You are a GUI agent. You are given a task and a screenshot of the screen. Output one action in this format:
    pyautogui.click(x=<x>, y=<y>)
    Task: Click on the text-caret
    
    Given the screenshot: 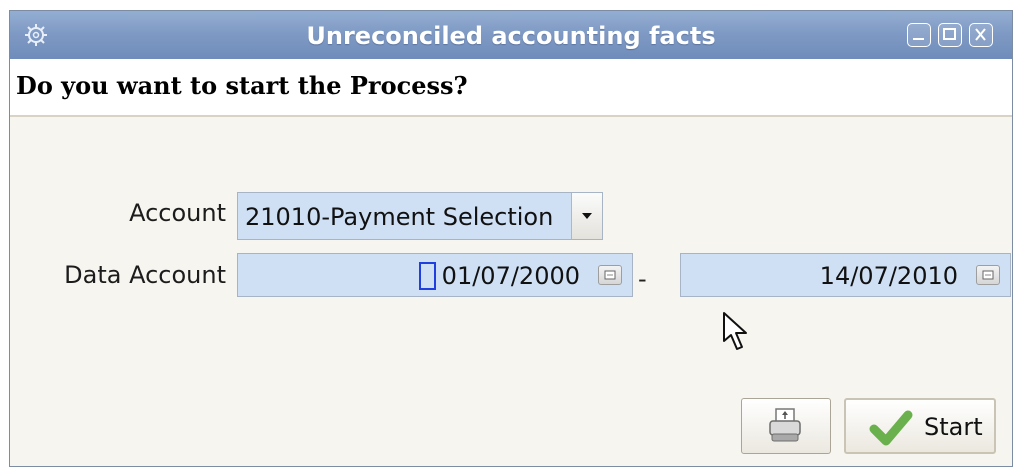 What is the action you would take?
    pyautogui.click(x=427, y=276)
    